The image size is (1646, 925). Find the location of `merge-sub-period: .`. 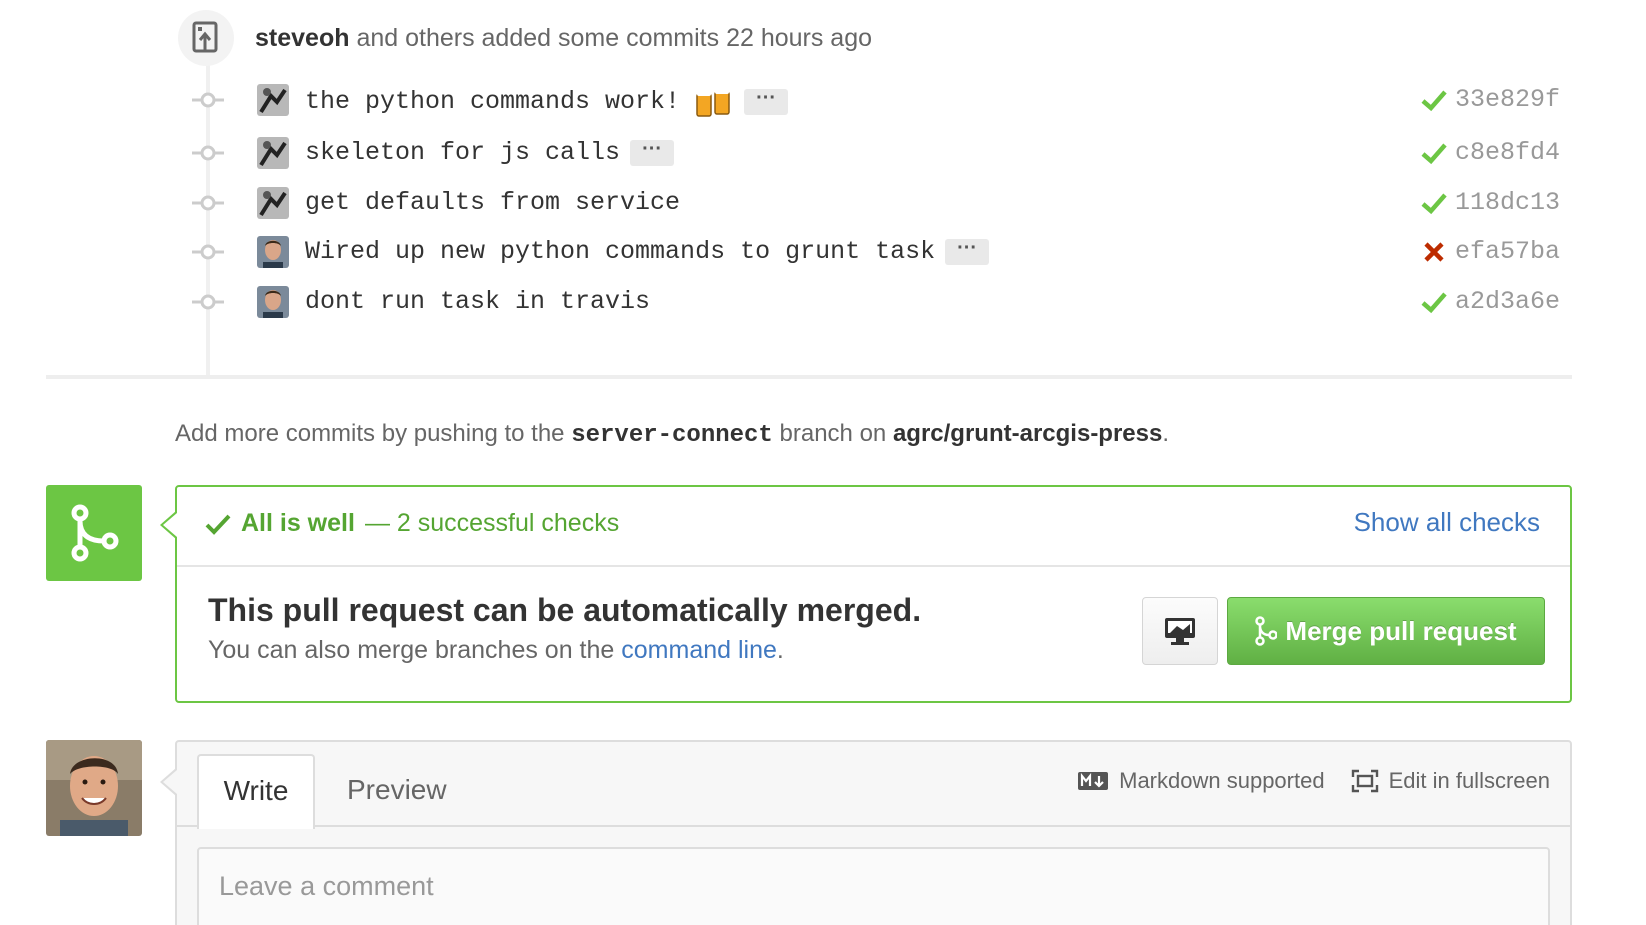

merge-sub-period: . is located at coordinates (780, 650).